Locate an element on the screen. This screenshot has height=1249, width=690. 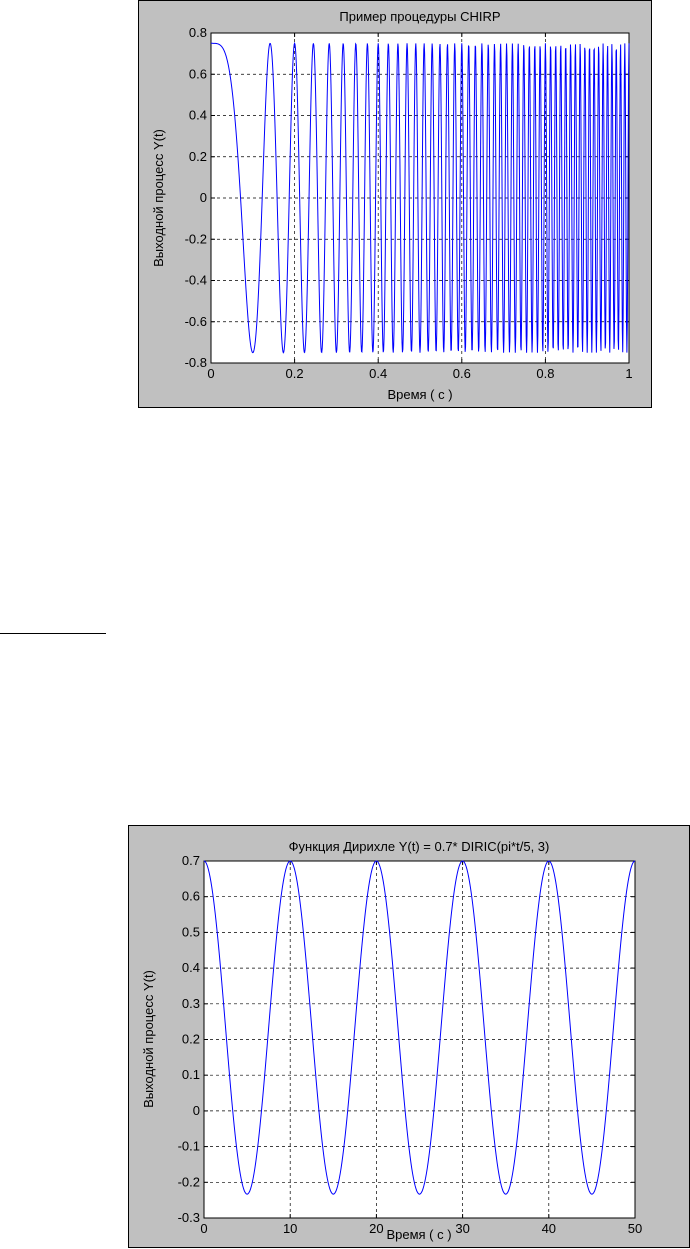
y-tick-label: 0.1 is located at coordinates (191, 1074).